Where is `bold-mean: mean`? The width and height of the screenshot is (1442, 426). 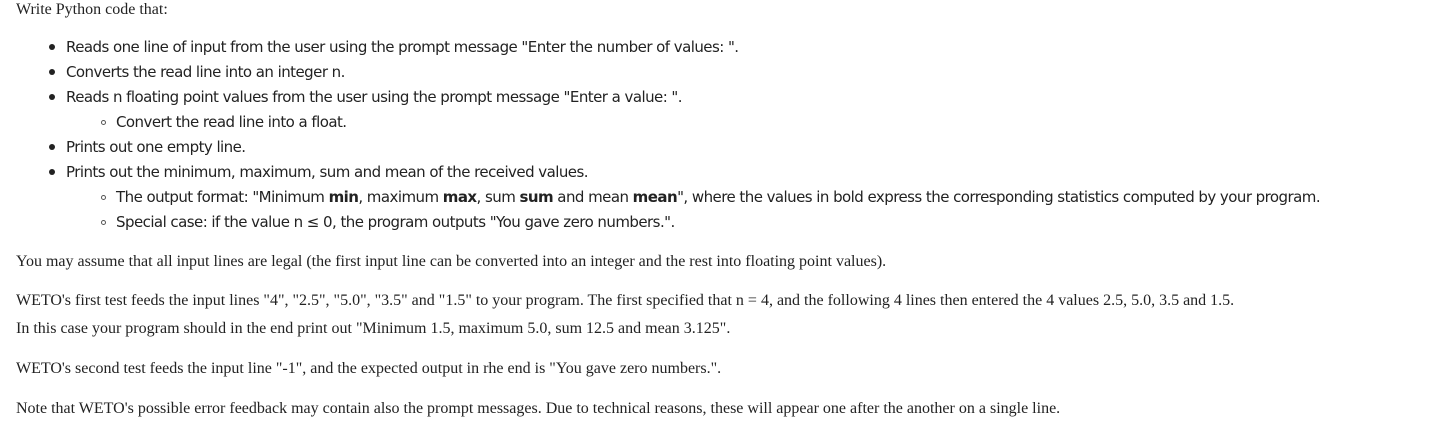
bold-mean: mean is located at coordinates (655, 197).